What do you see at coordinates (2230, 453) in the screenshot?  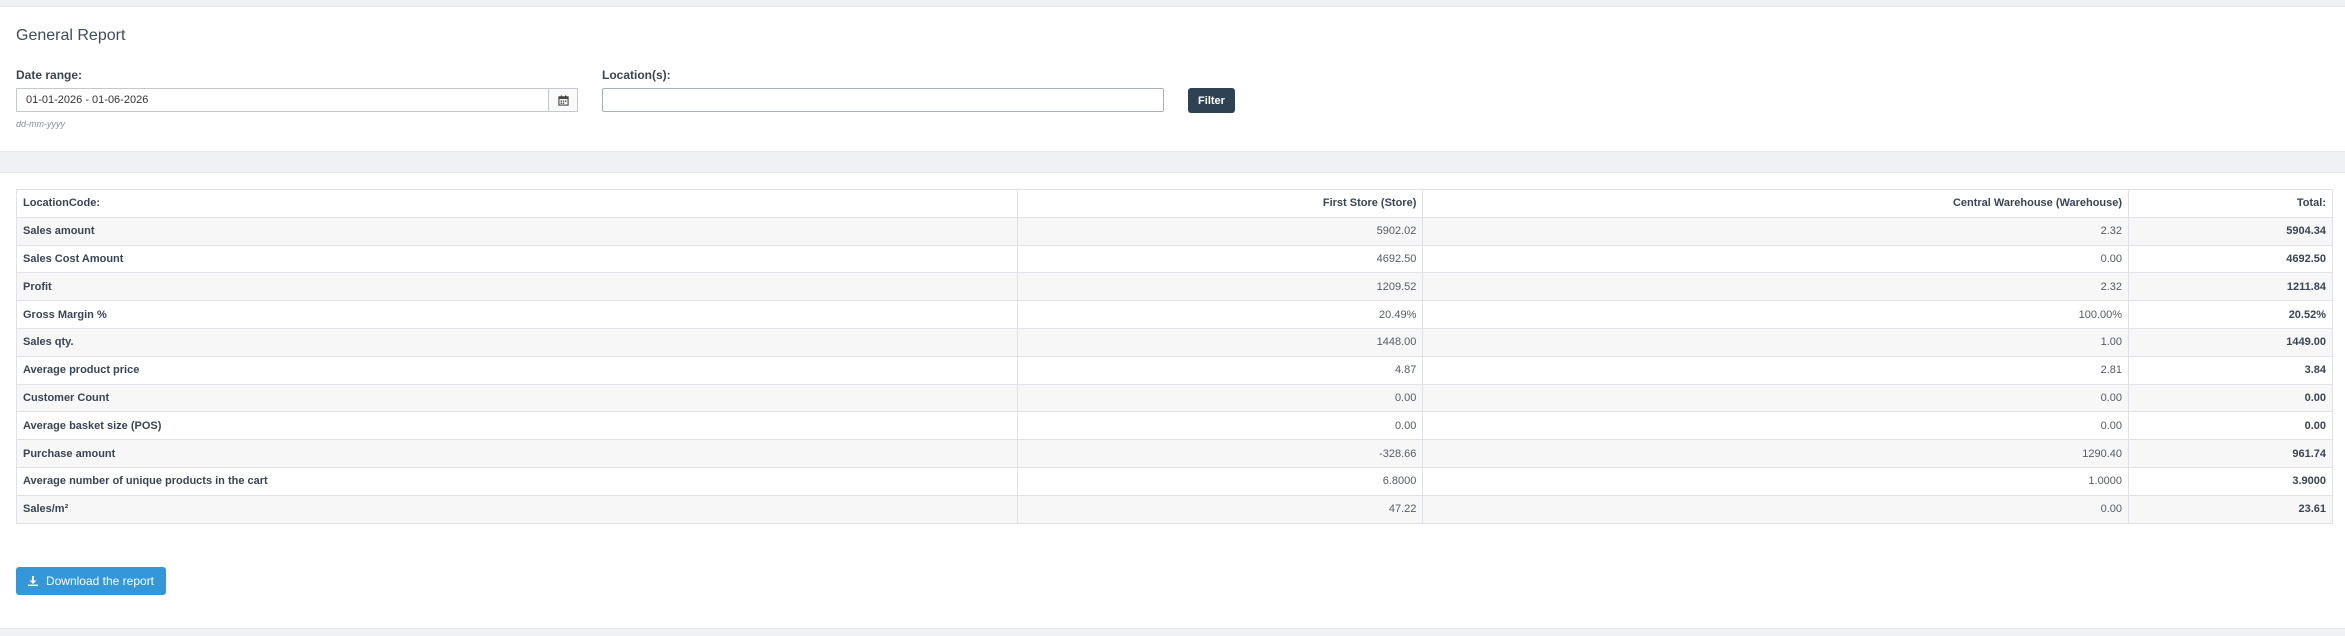 I see `total-value: 961.74` at bounding box center [2230, 453].